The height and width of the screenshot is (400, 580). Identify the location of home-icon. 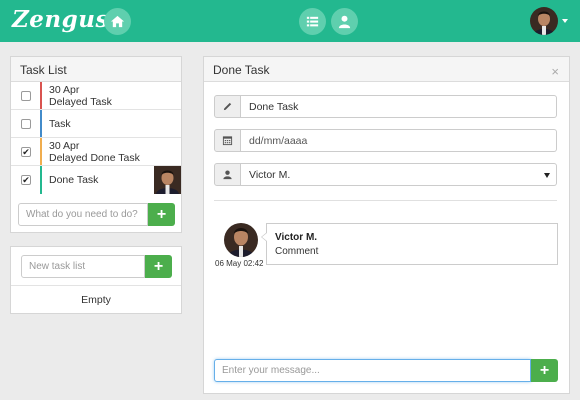
(117, 21).